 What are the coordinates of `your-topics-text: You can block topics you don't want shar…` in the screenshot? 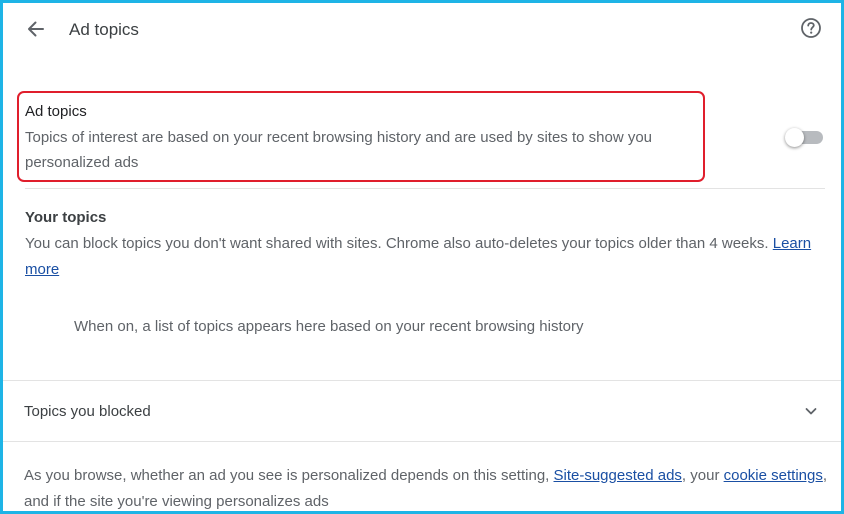 It's located at (397, 243).